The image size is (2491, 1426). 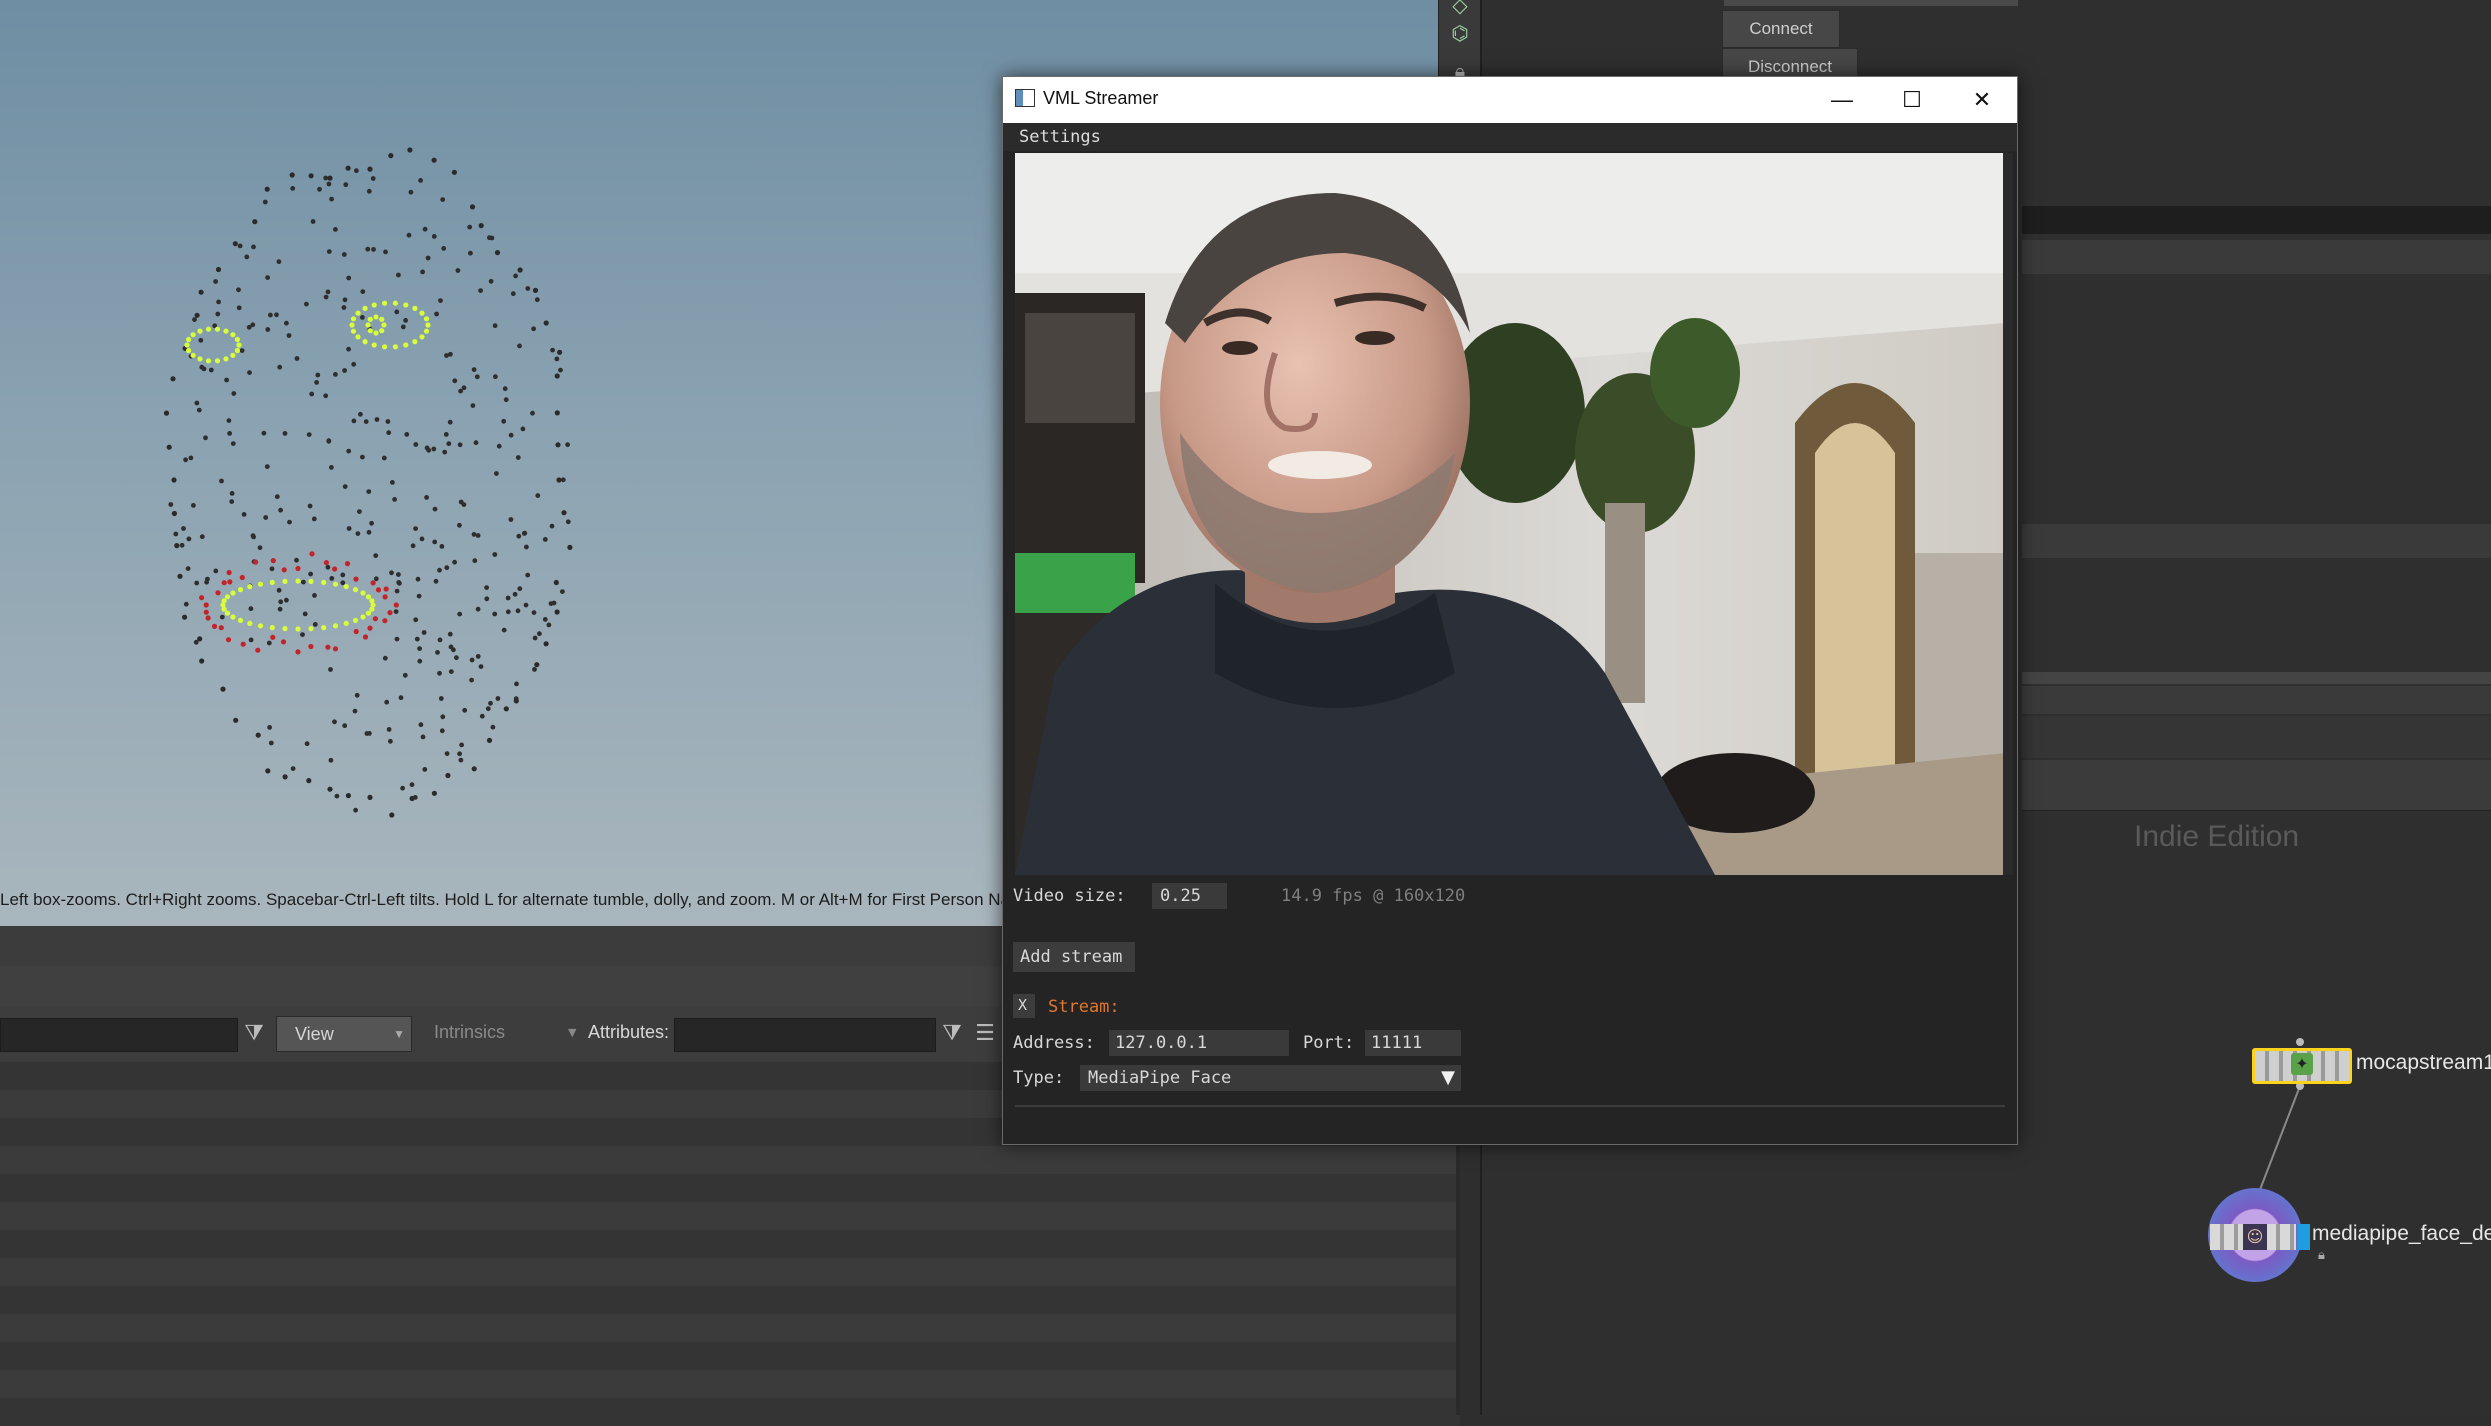 What do you see at coordinates (629, 1032) in the screenshot?
I see `attributes-label: Attributes:` at bounding box center [629, 1032].